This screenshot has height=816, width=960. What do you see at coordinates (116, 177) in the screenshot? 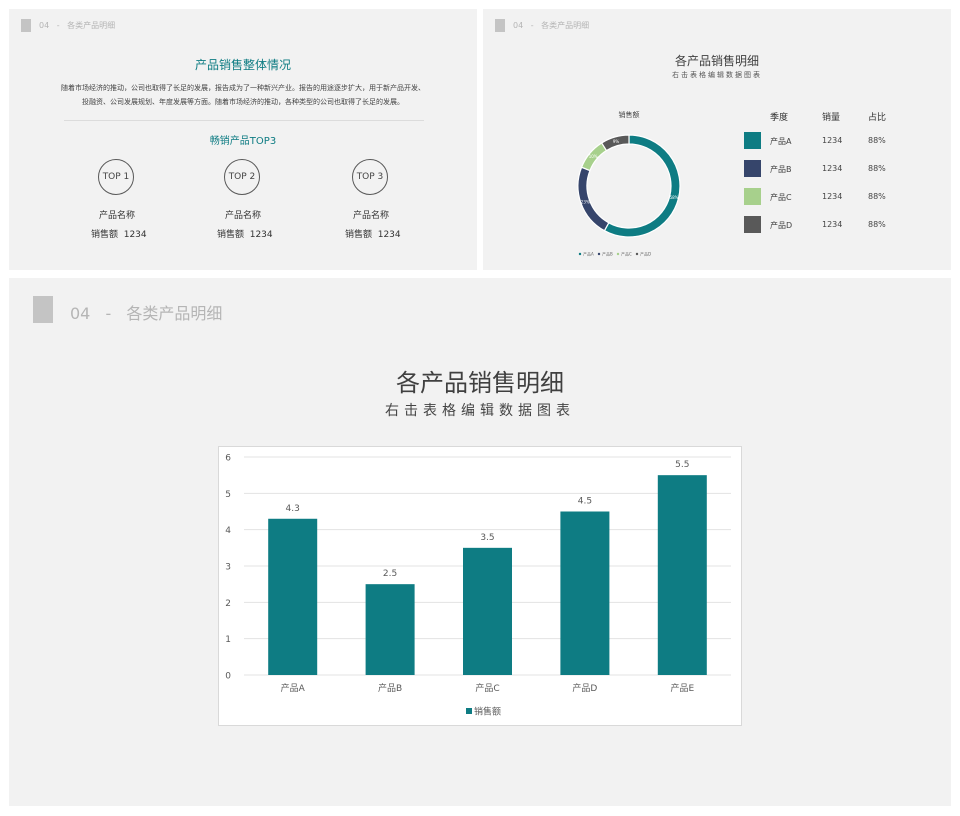
I see `top1-badge: TOP 1` at bounding box center [116, 177].